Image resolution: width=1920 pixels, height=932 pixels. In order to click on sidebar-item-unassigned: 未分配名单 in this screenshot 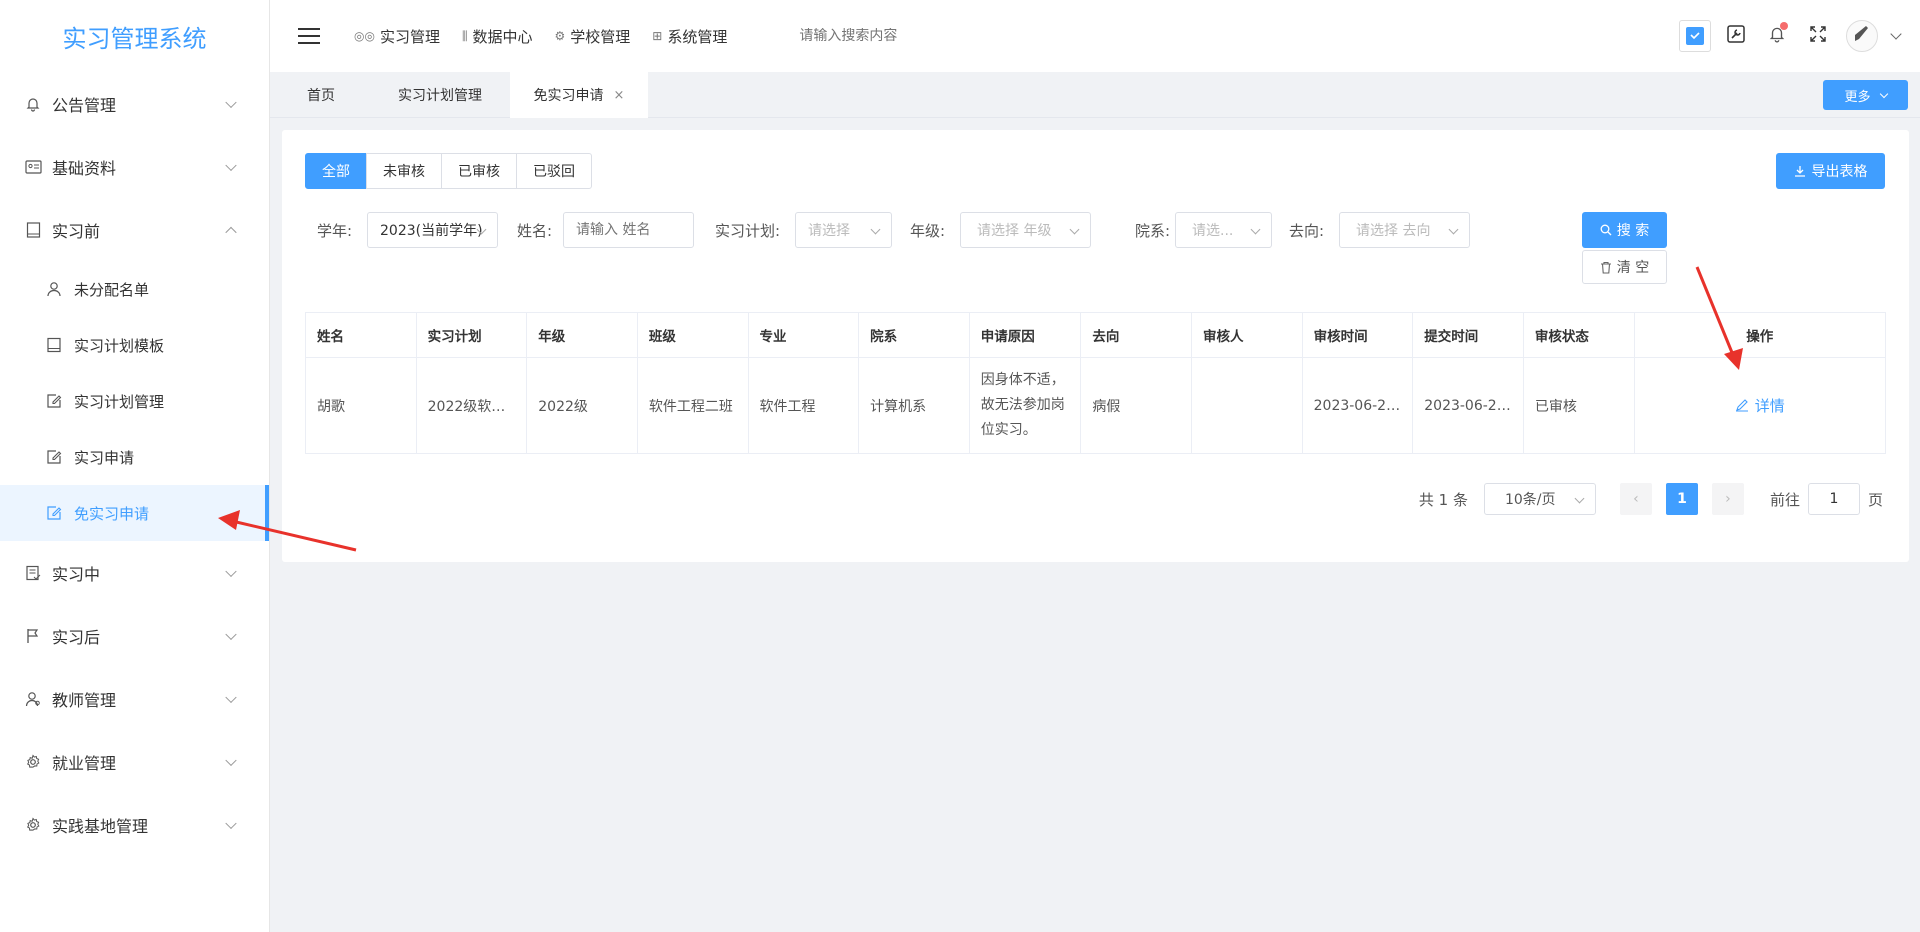, I will do `click(134, 289)`.